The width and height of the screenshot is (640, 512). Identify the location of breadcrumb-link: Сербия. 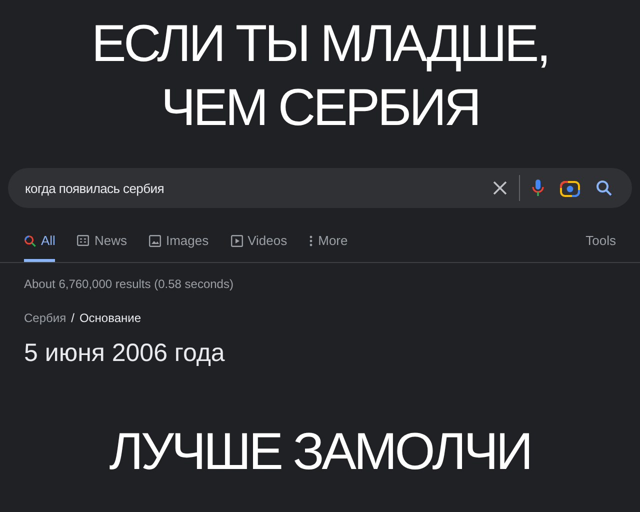
(45, 318).